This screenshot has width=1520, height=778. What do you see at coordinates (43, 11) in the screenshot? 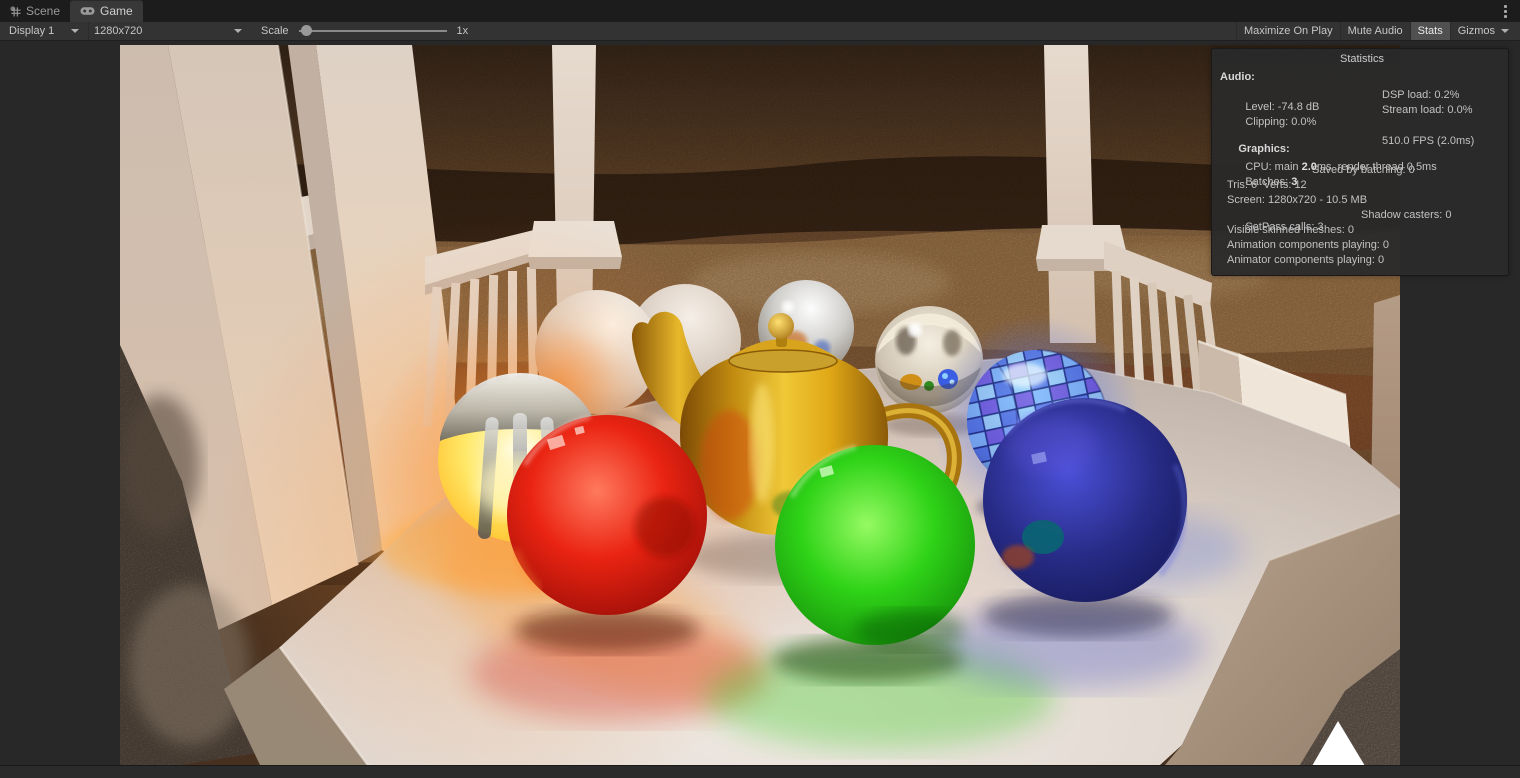
I see `tab-scene-label: Scene` at bounding box center [43, 11].